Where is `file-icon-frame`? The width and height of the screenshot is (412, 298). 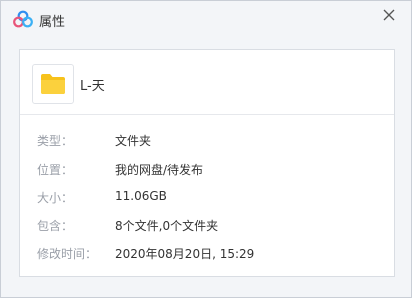 file-icon-frame is located at coordinates (53, 84).